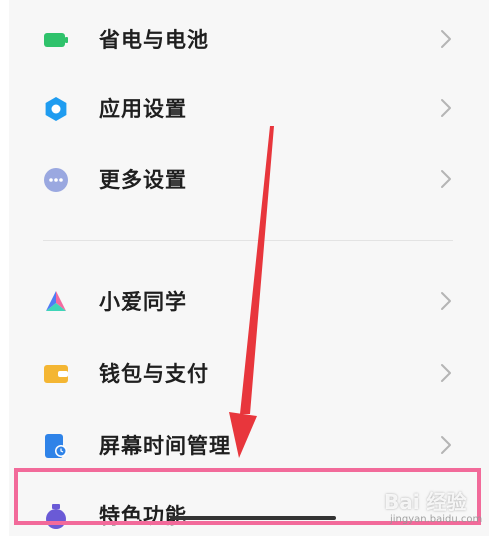  I want to click on watermark-text: Bai 经验, so click(425, 502).